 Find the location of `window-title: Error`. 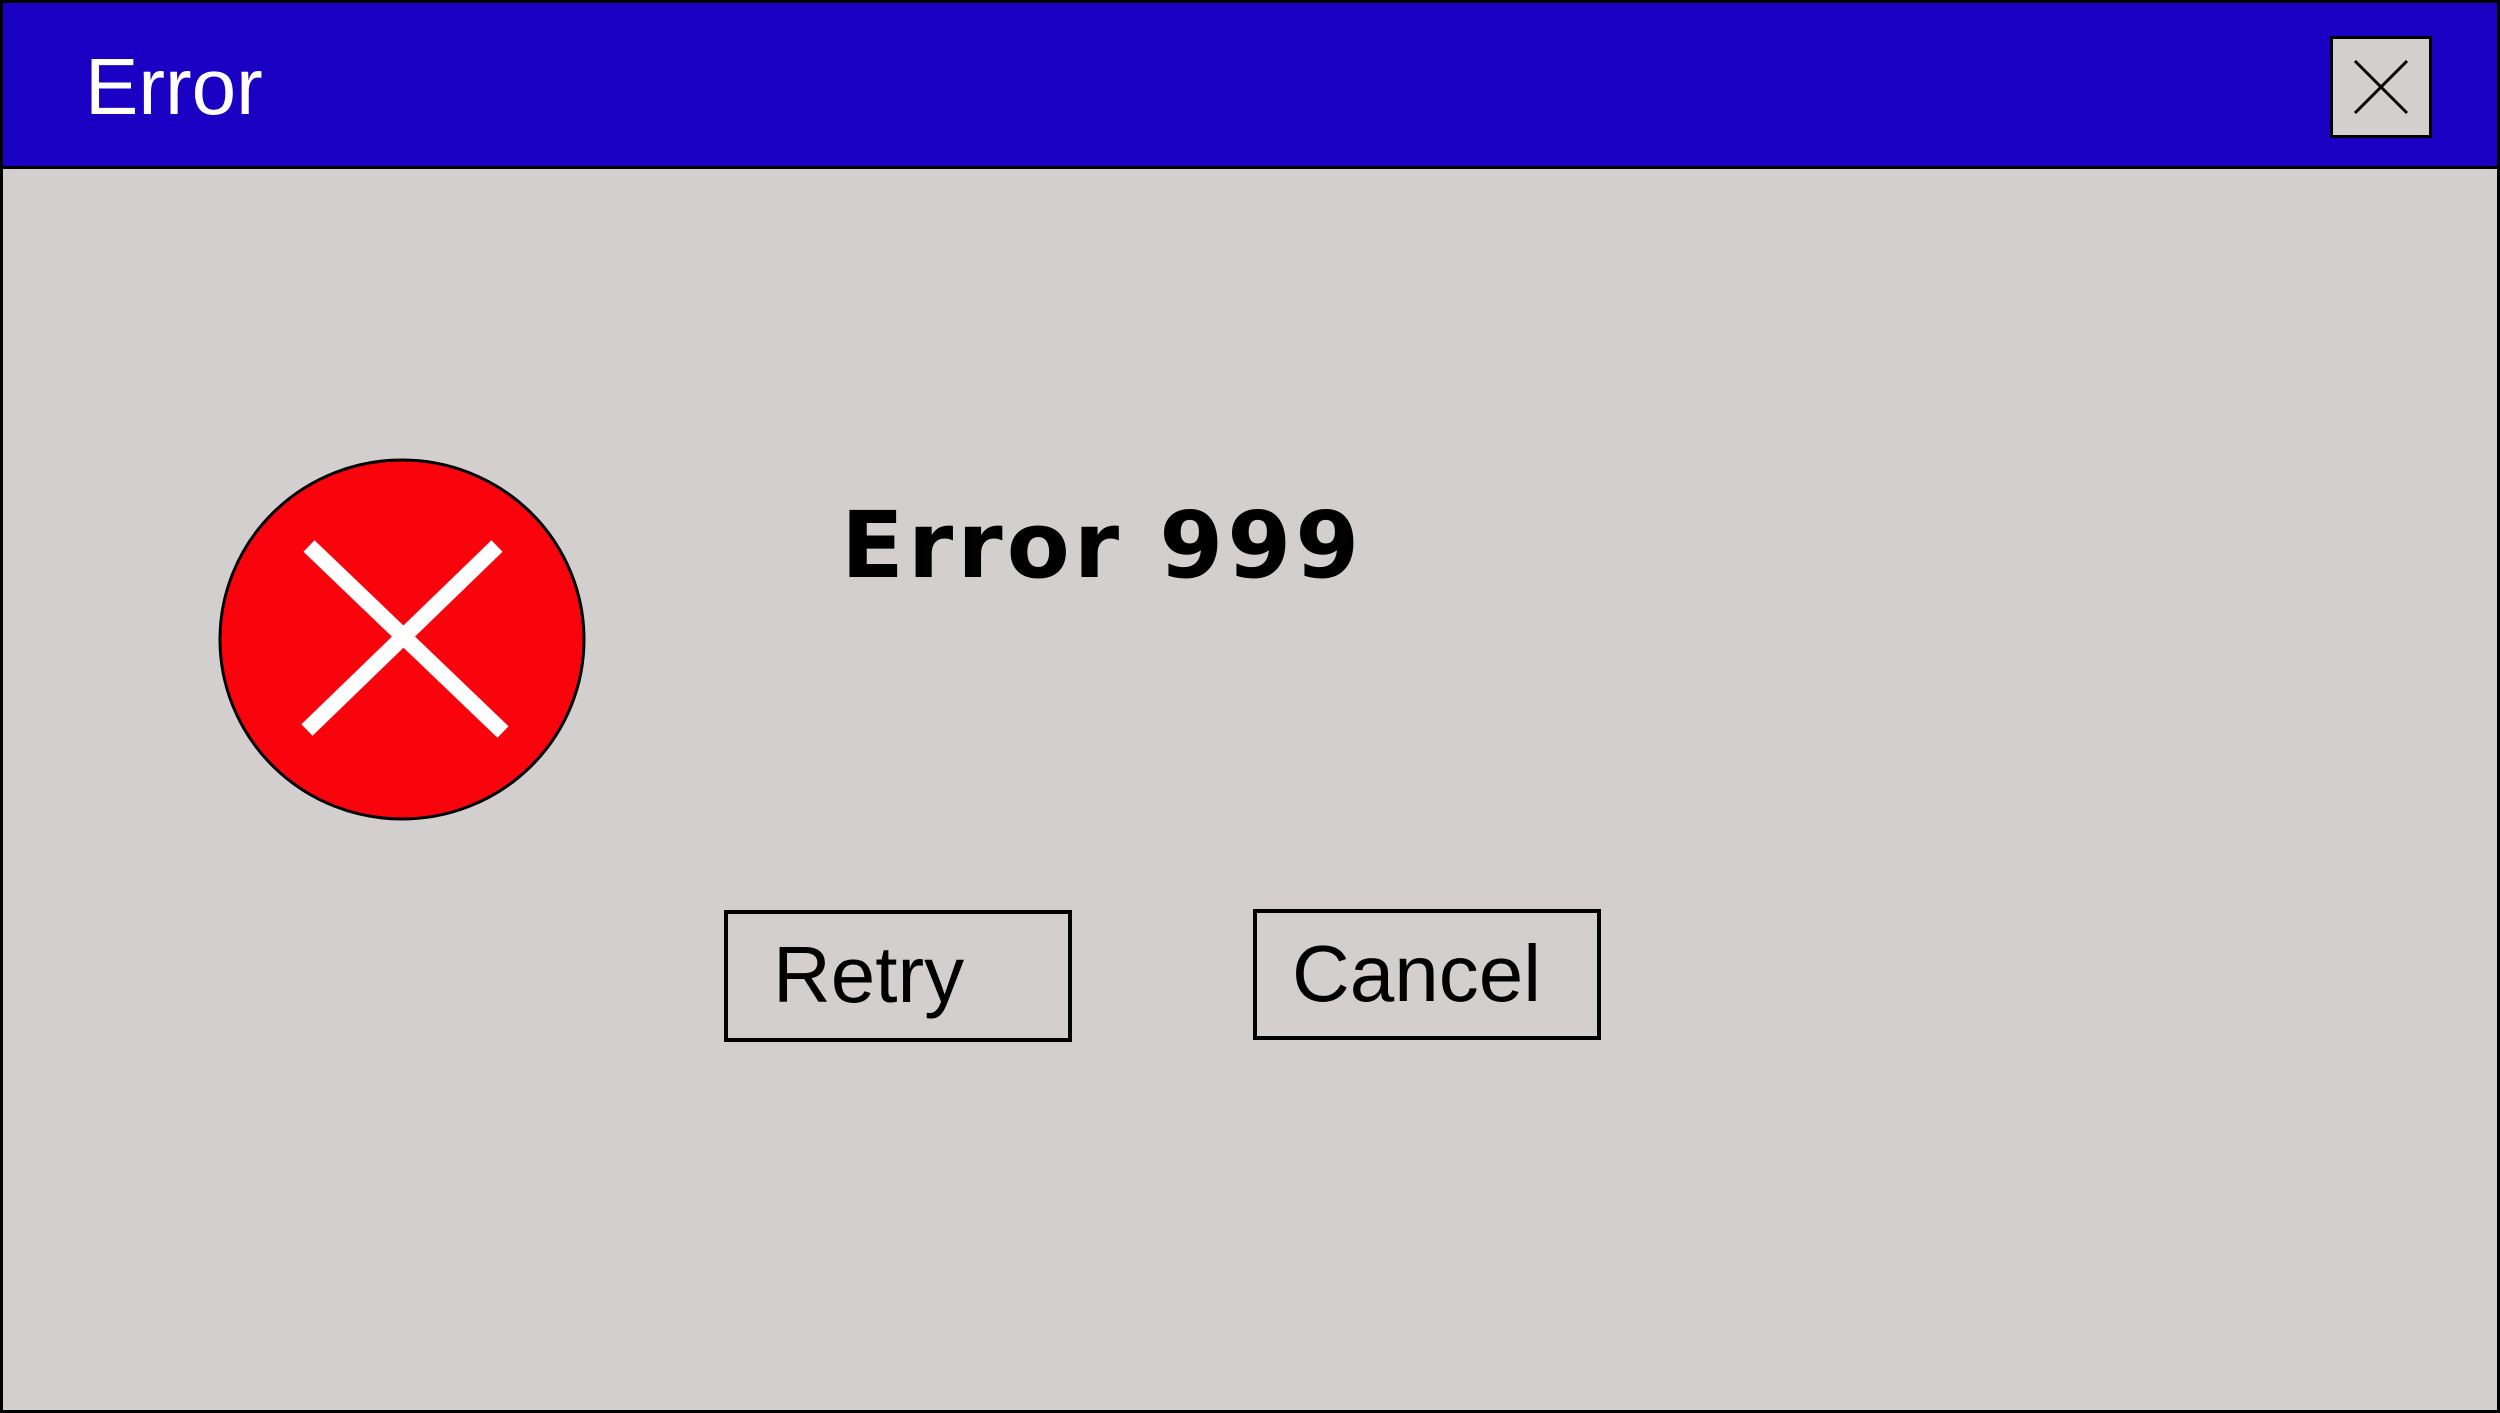

window-title: Error is located at coordinates (174, 86).